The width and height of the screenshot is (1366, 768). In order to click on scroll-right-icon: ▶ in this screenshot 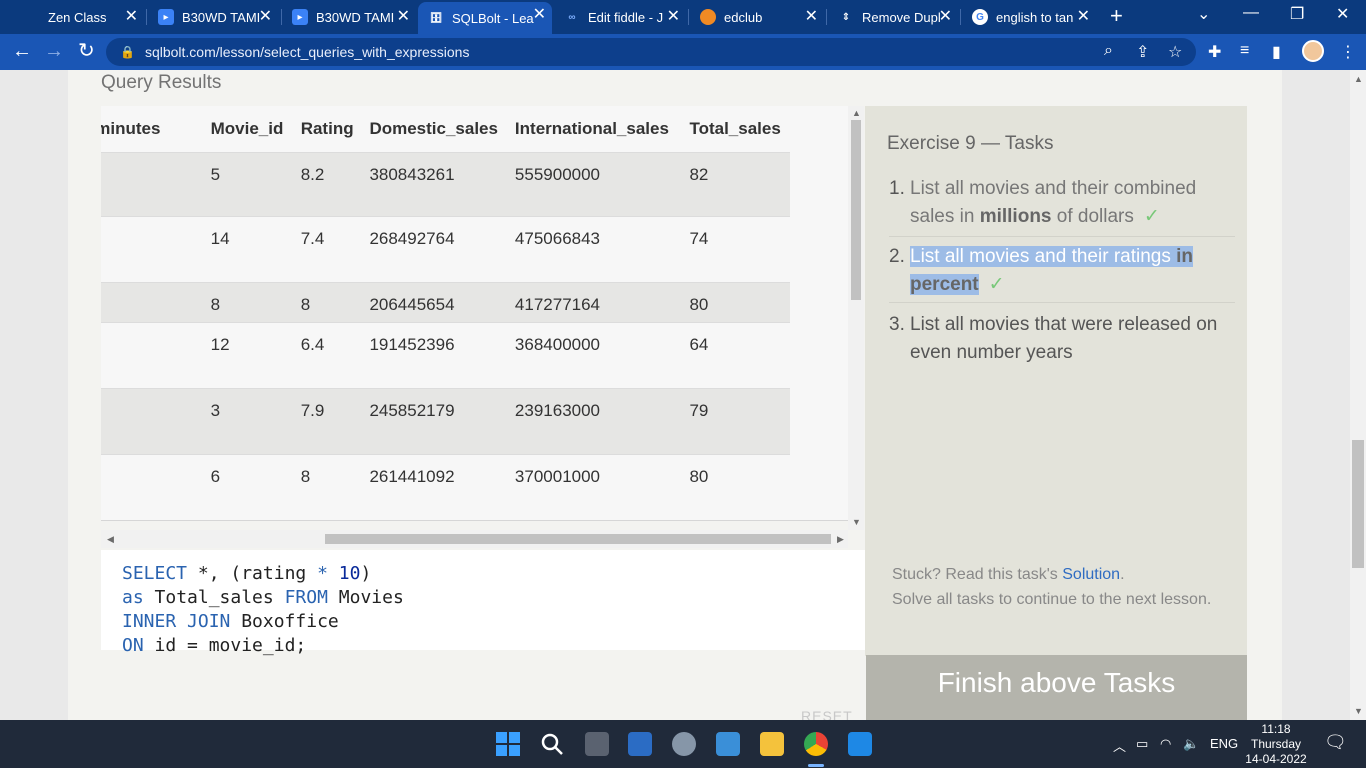, I will do `click(840, 539)`.